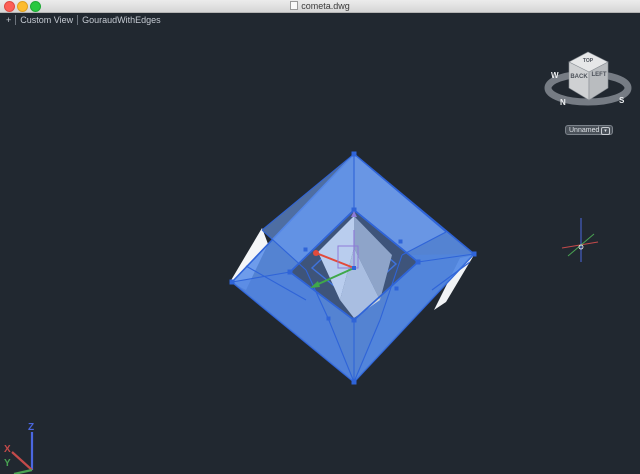 This screenshot has width=640, height=474. What do you see at coordinates (588, 61) in the screenshot?
I see `viewcube-face-top: TOP` at bounding box center [588, 61].